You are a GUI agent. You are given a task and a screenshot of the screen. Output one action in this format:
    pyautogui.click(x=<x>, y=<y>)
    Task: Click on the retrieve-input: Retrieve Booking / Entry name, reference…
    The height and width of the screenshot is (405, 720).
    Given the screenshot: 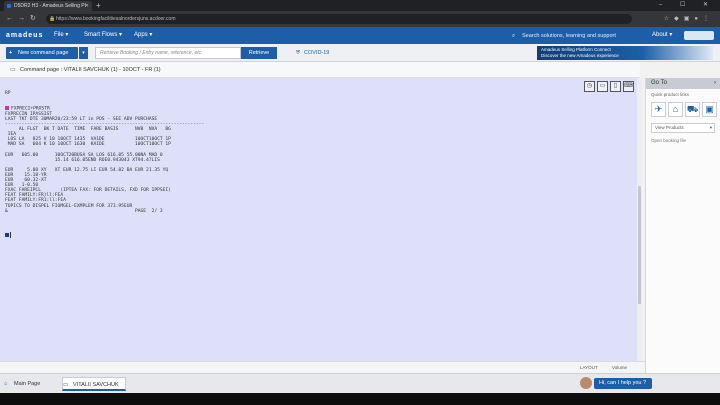 What is the action you would take?
    pyautogui.click(x=168, y=53)
    